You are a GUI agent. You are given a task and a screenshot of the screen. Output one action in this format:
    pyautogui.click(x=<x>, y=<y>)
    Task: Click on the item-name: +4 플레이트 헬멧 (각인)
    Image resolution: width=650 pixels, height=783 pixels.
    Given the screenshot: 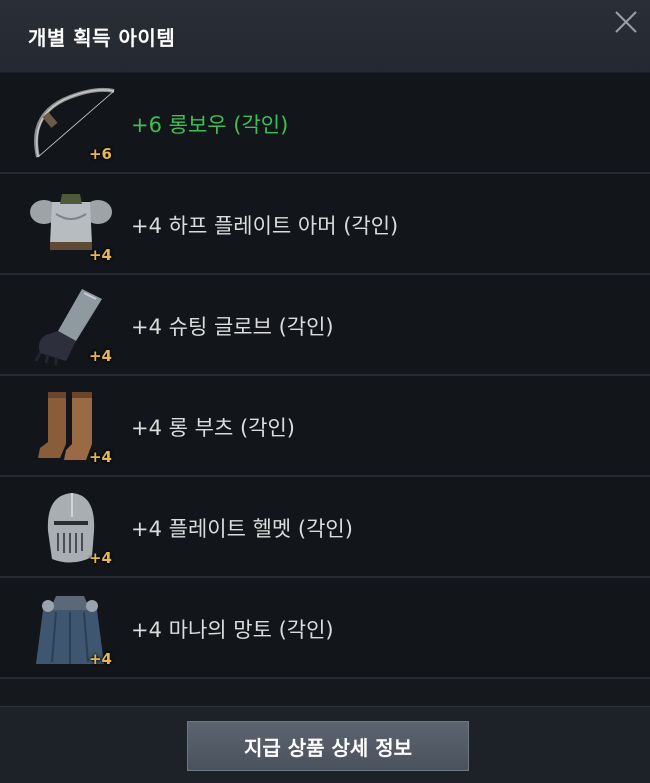 What is the action you would take?
    pyautogui.click(x=242, y=529)
    